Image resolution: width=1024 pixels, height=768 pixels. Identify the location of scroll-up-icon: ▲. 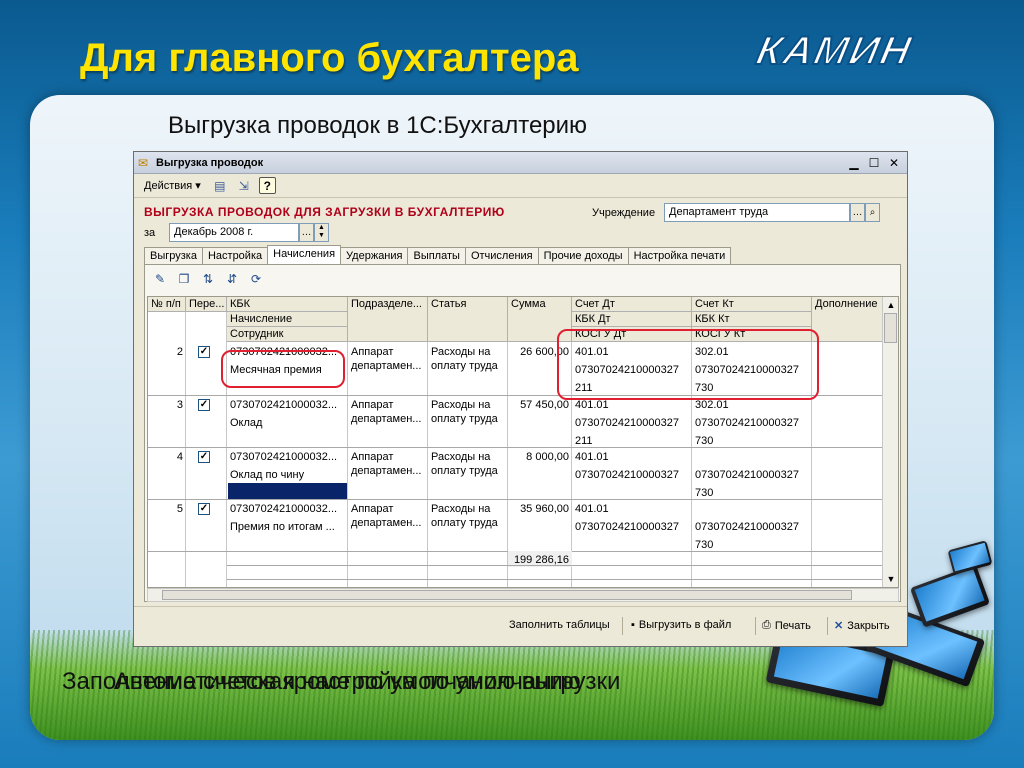
(891, 305).